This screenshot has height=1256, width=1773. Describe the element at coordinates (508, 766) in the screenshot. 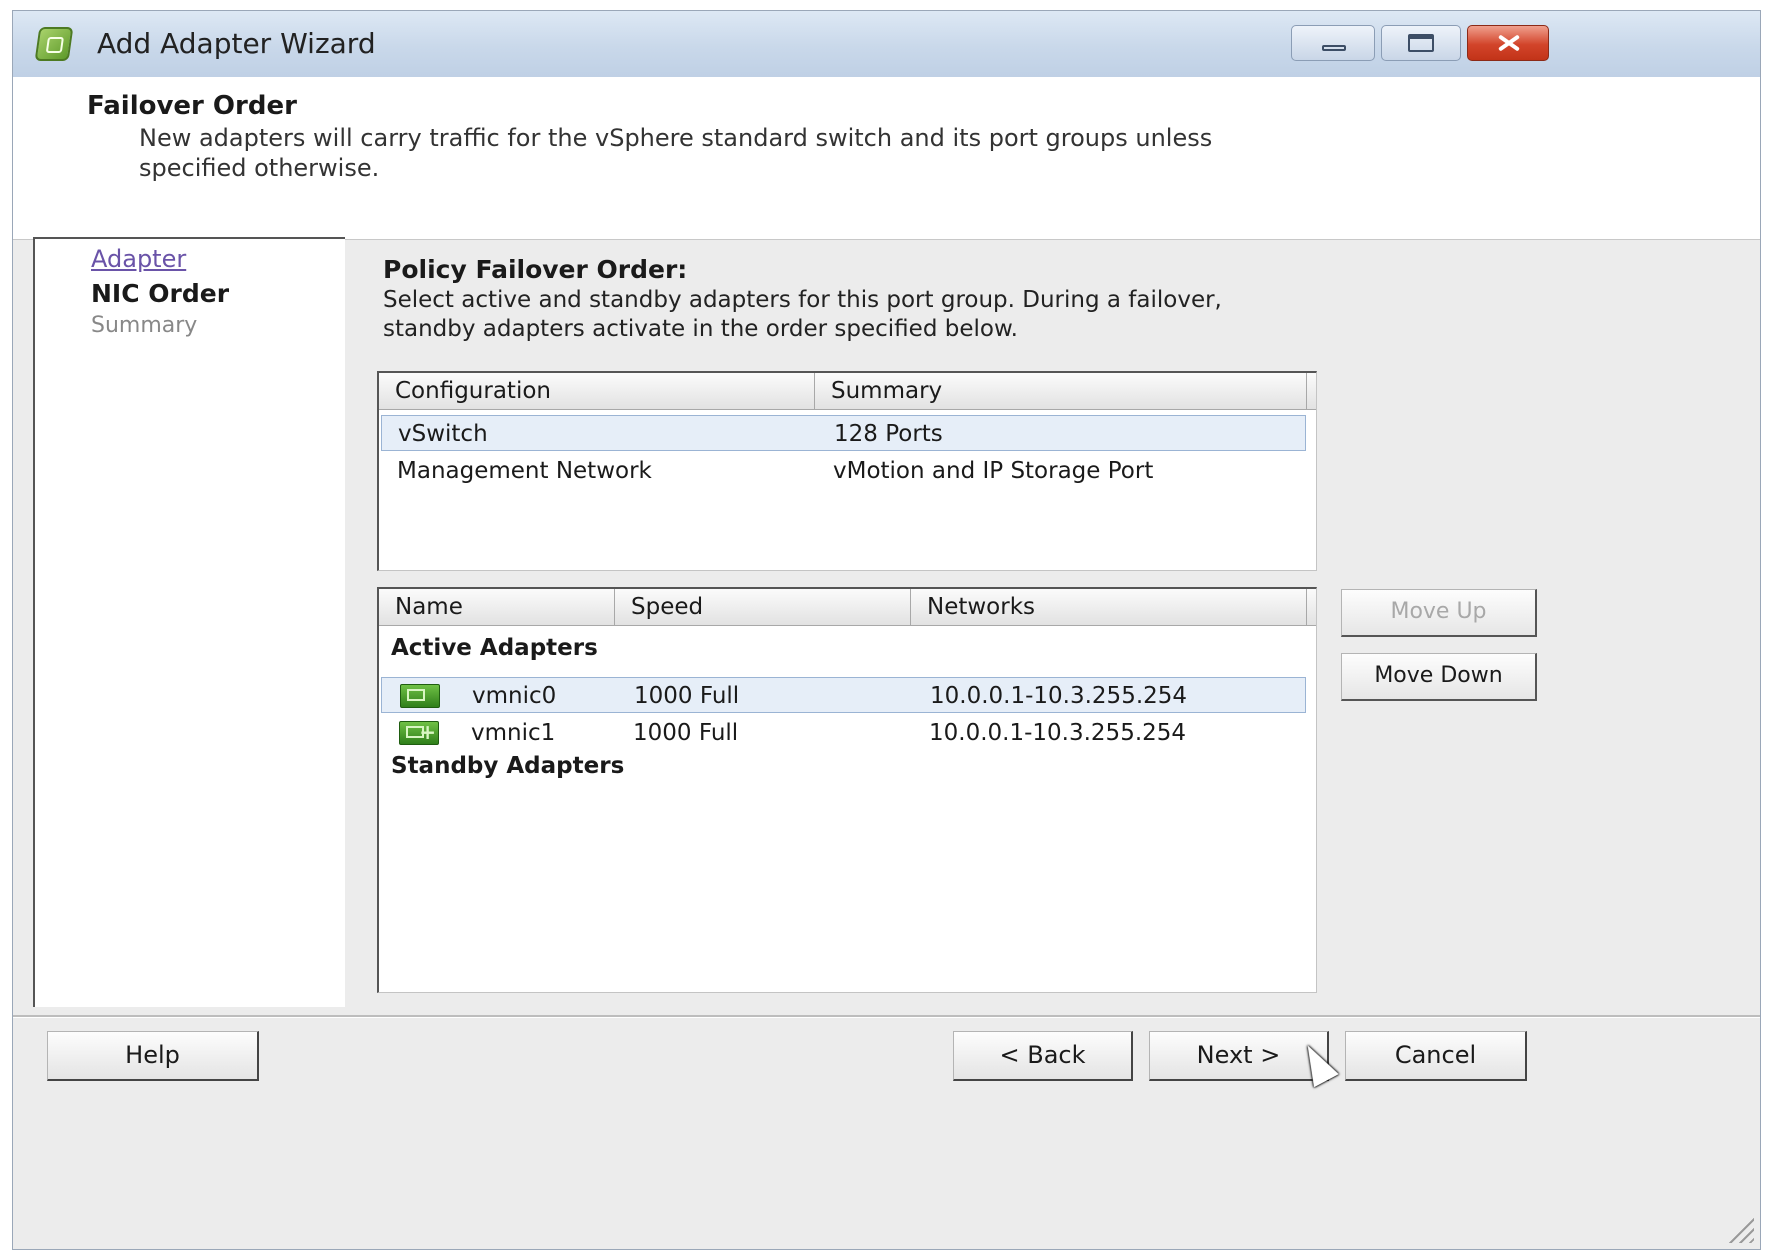

I see `standby-adapters-label: Standby Adapters` at that location.